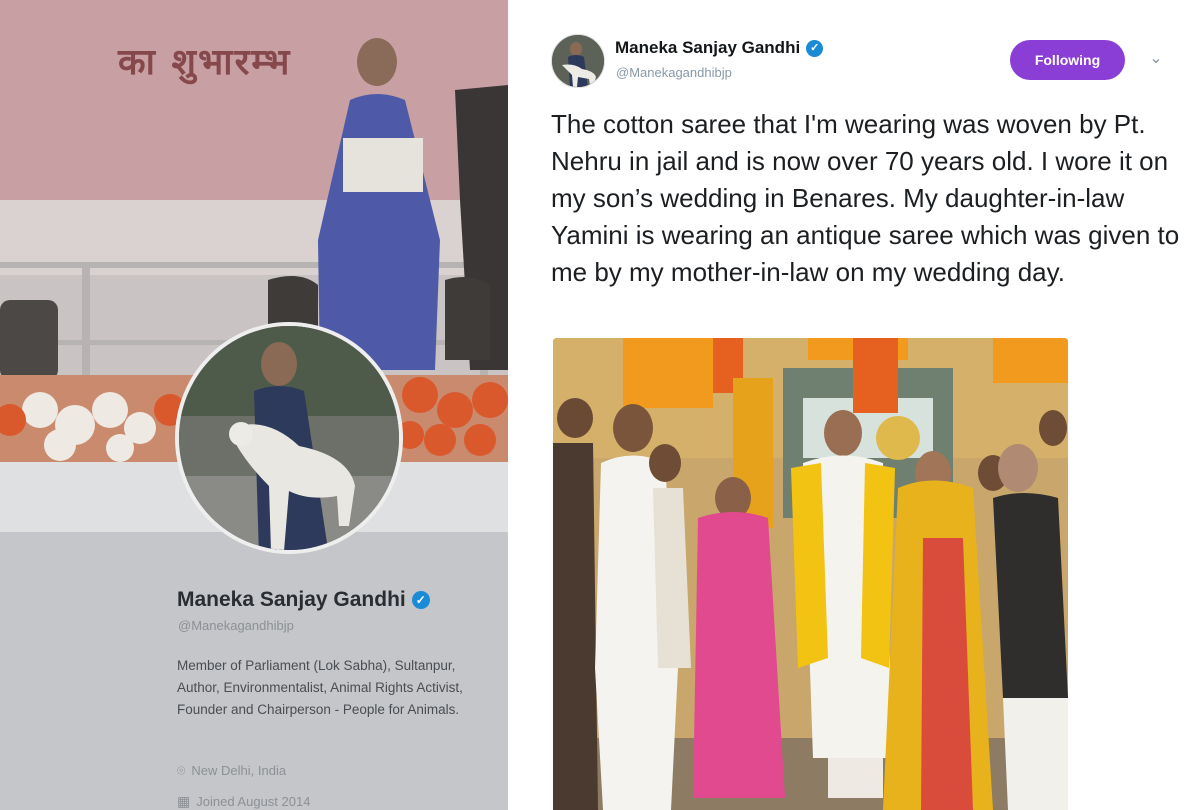 The height and width of the screenshot is (810, 1200). What do you see at coordinates (289, 438) in the screenshot?
I see `profile-avatar` at bounding box center [289, 438].